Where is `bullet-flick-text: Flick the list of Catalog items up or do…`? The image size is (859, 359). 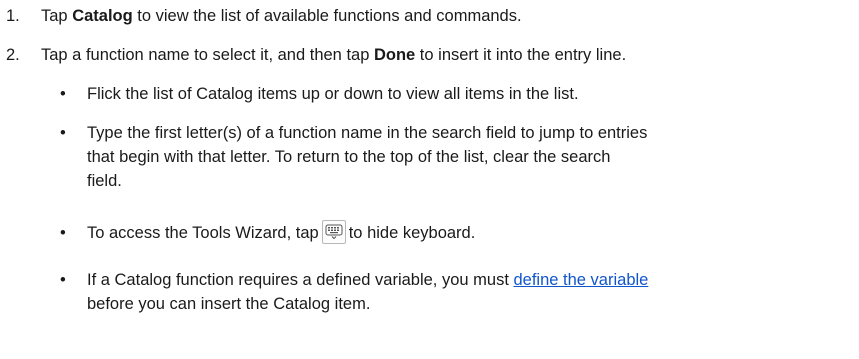 bullet-flick-text: Flick the list of Catalog items up or do… is located at coordinates (333, 94).